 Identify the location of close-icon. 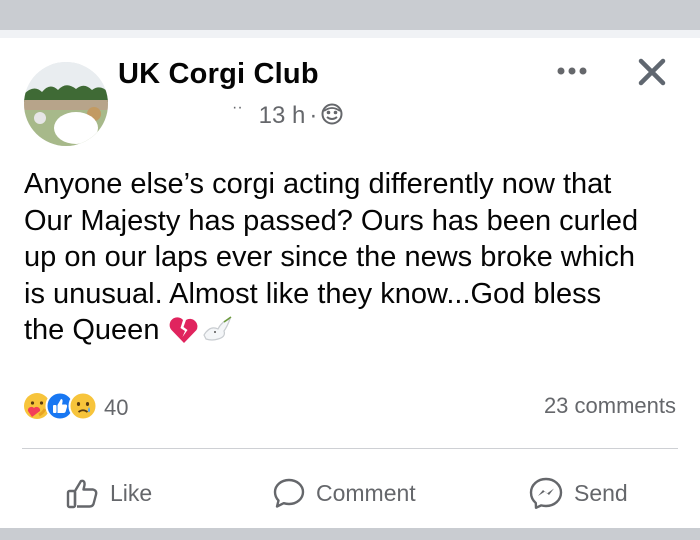
(652, 72).